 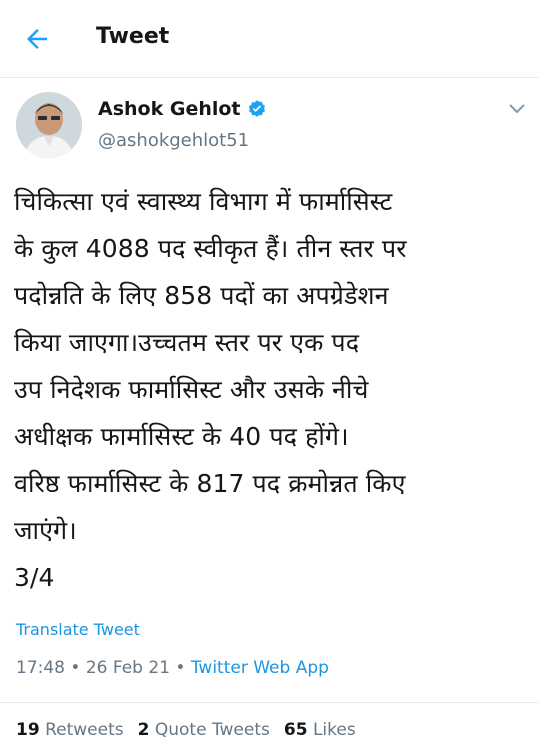 What do you see at coordinates (256, 108) in the screenshot?
I see `verified-badge-icon` at bounding box center [256, 108].